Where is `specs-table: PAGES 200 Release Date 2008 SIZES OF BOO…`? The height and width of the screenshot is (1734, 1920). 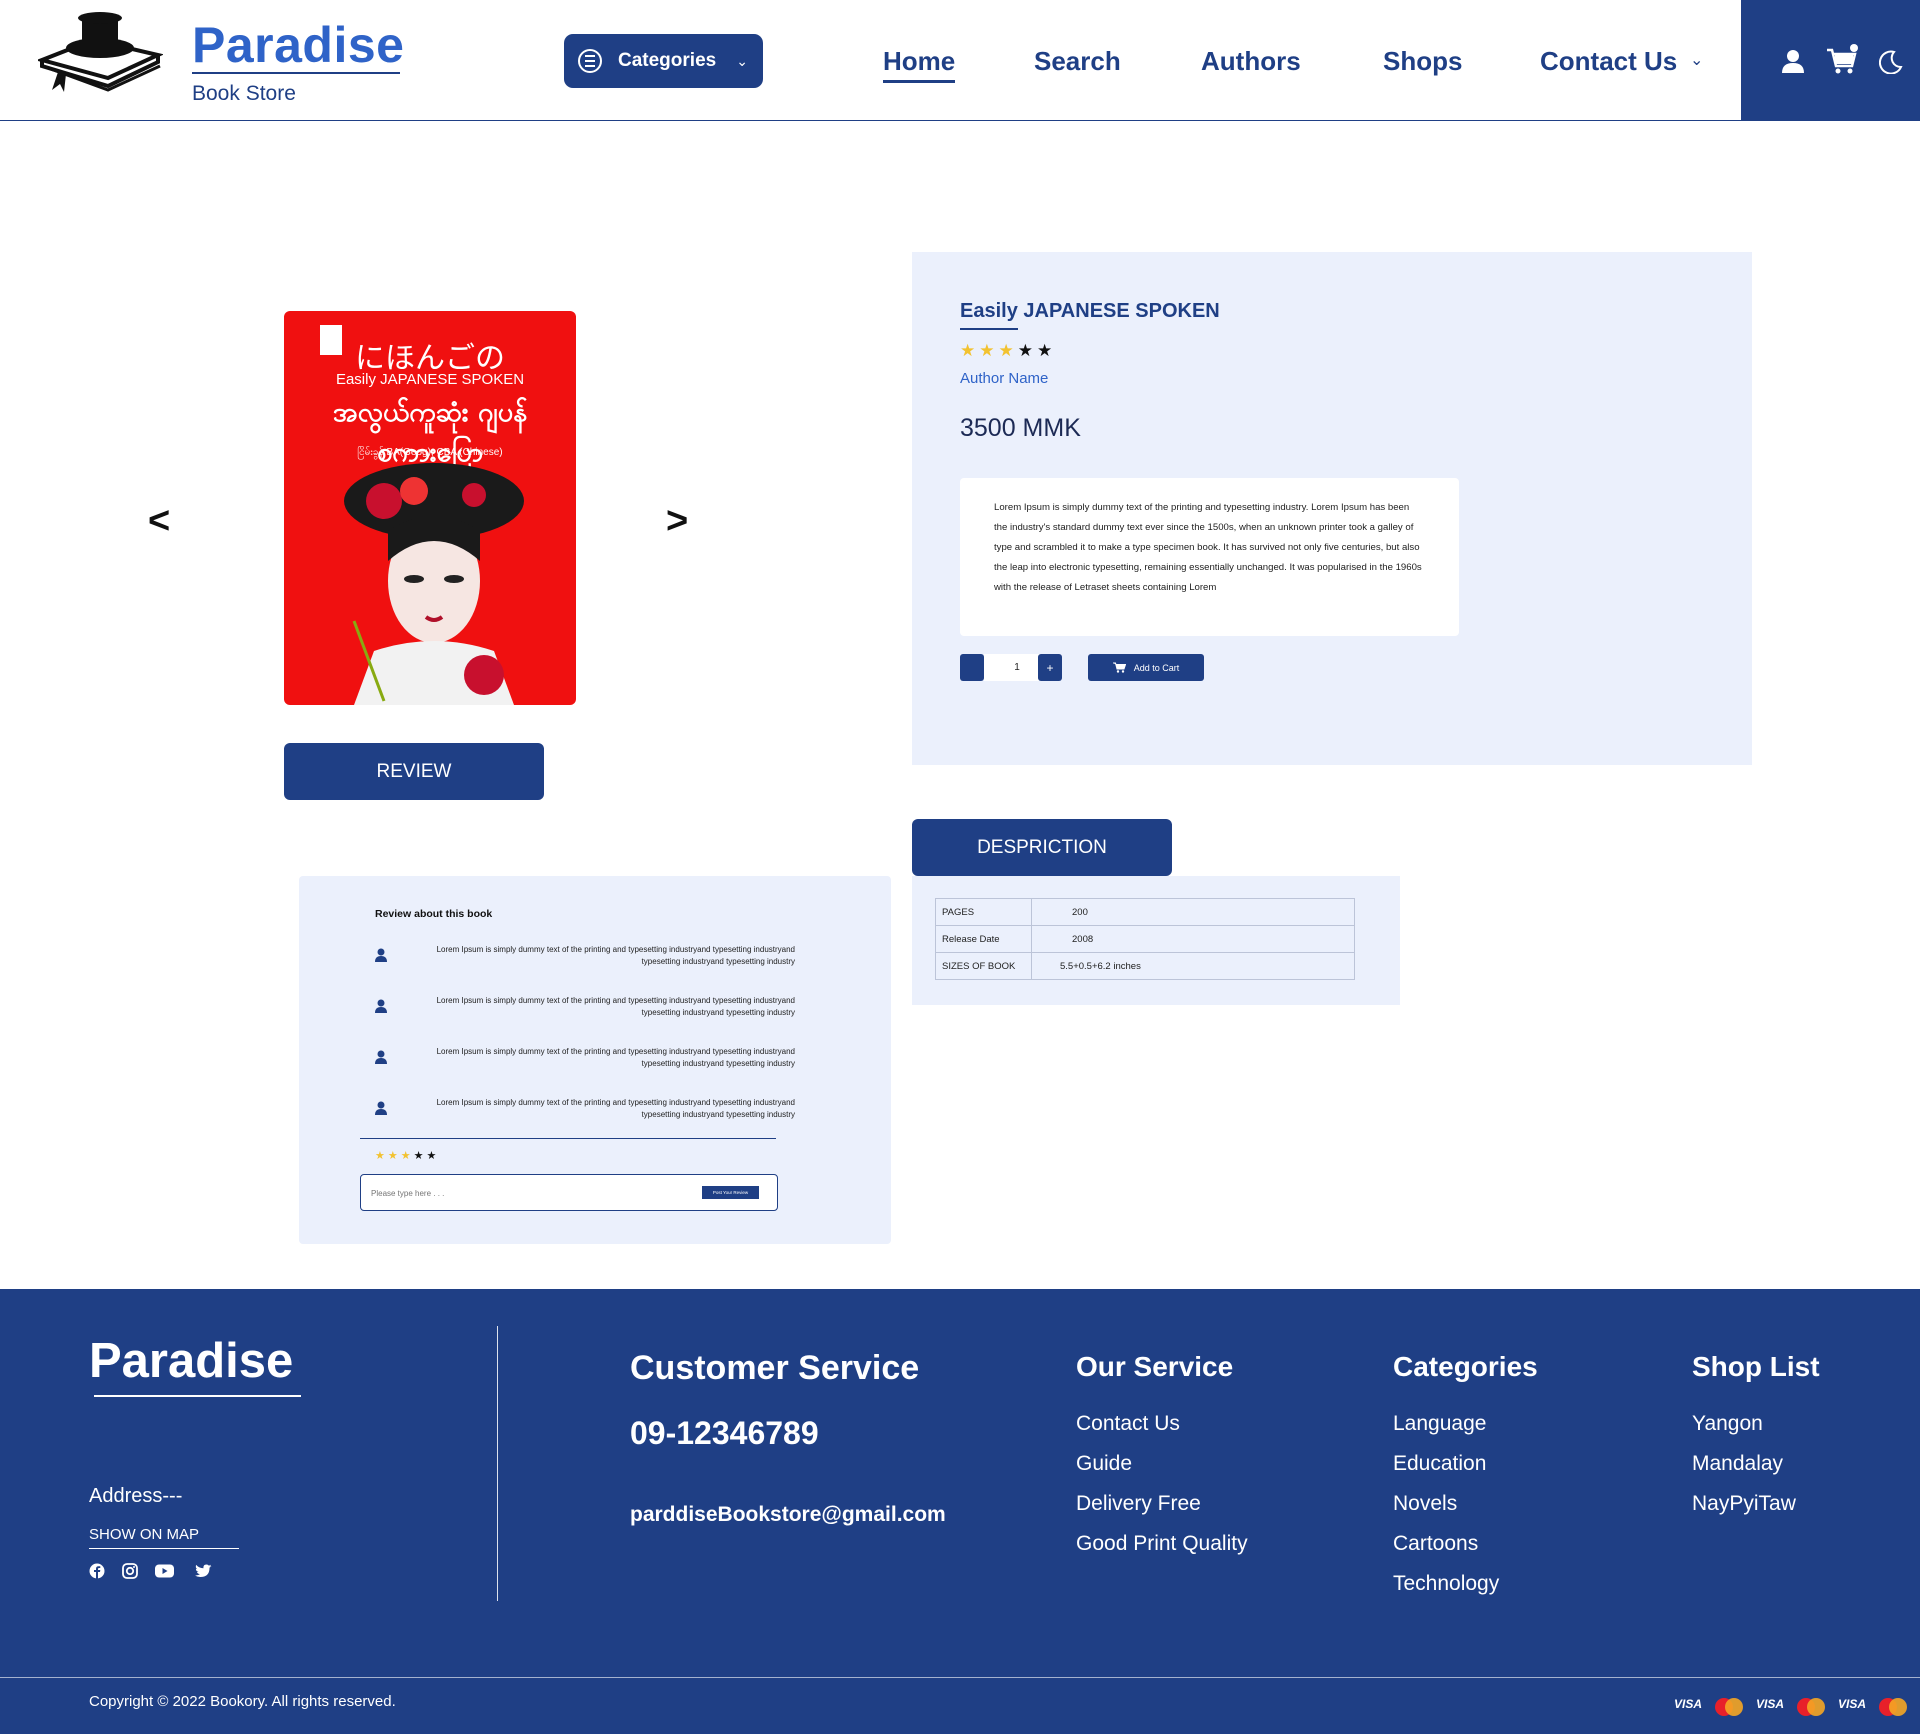
specs-table: PAGES 200 Release Date 2008 SIZES OF BOO… is located at coordinates (1145, 939).